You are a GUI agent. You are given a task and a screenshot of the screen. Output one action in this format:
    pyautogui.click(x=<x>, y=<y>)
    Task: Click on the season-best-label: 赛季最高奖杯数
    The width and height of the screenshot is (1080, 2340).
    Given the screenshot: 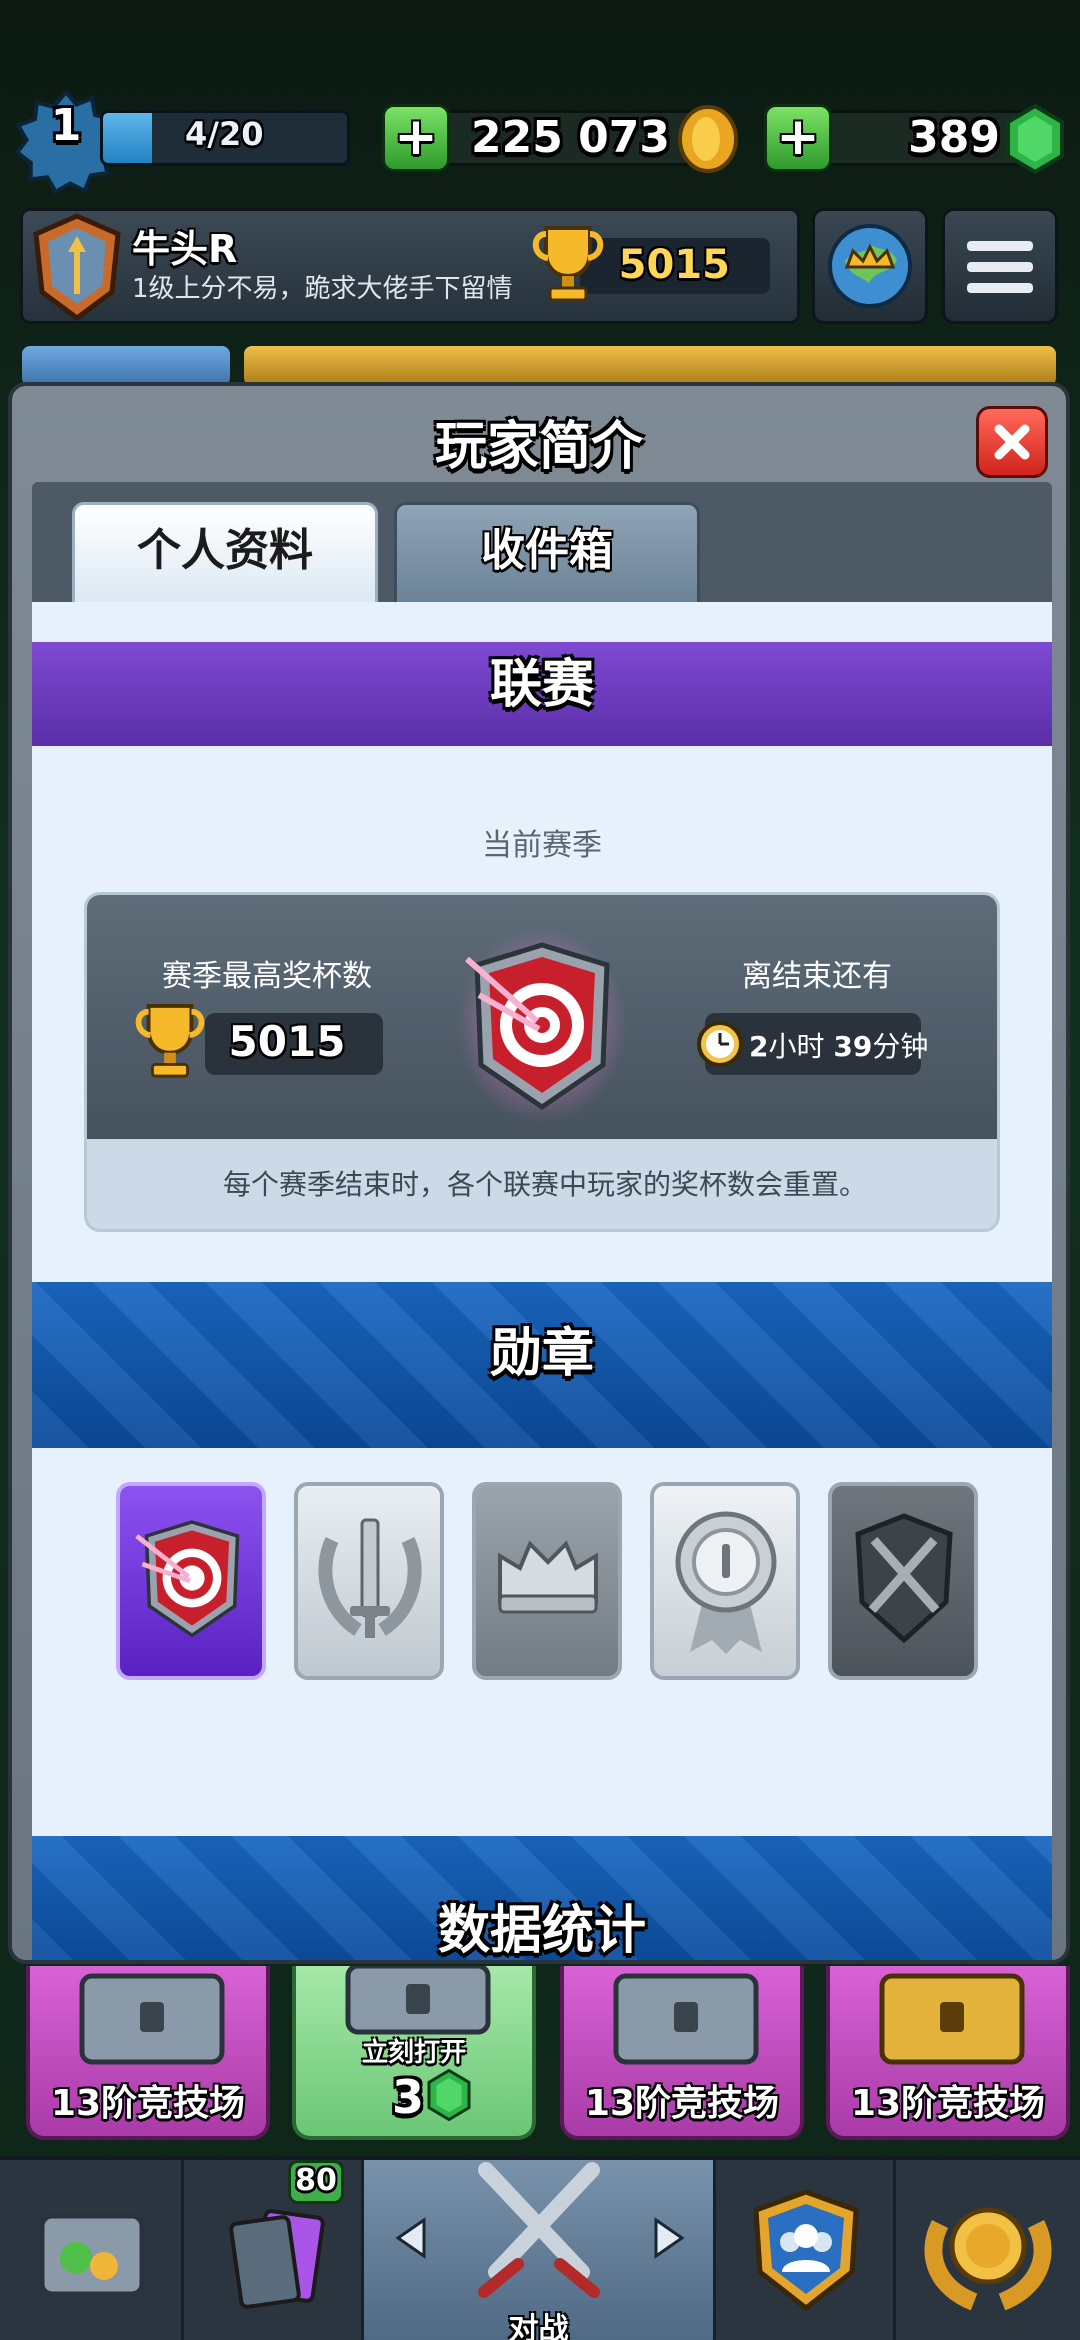 What is the action you would take?
    pyautogui.click(x=267, y=976)
    